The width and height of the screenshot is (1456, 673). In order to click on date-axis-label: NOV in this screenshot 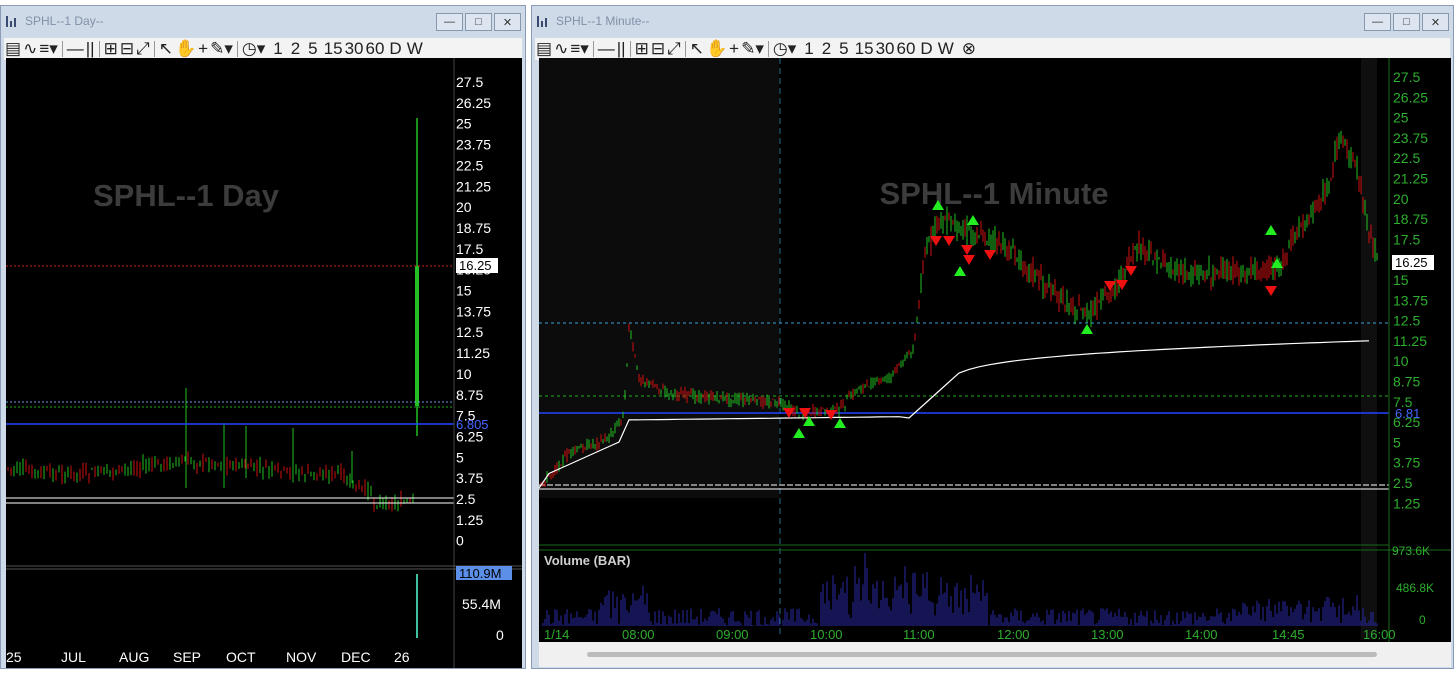, I will do `click(301, 657)`.